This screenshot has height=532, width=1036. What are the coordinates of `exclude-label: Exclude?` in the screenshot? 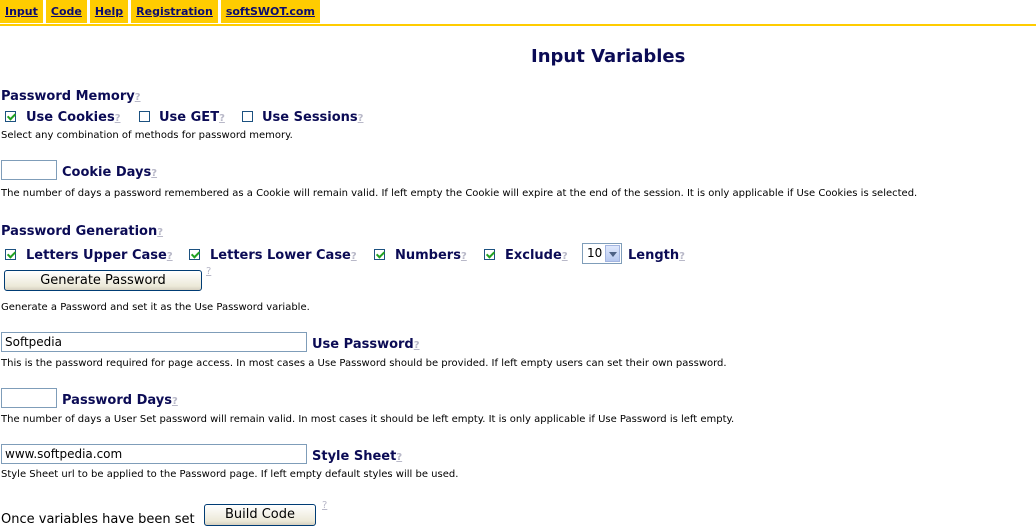 It's located at (536, 255).